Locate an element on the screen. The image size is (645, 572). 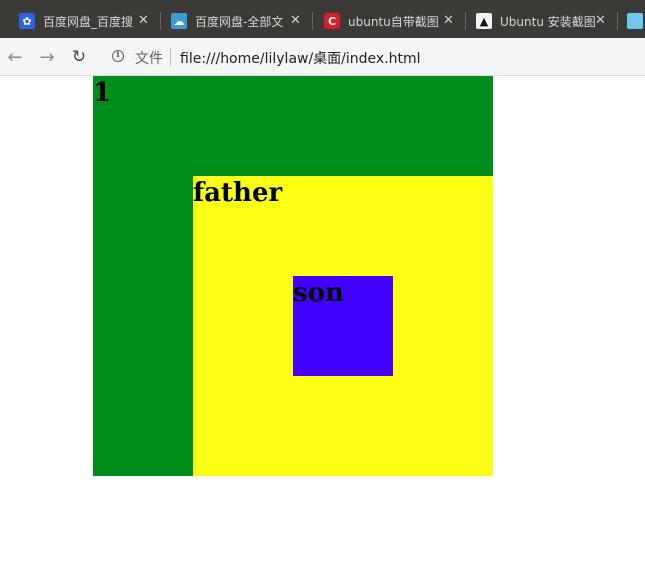
tab-baidu-search: ✿ 百度网盘_百度搜 ✕ is located at coordinates (80, 21).